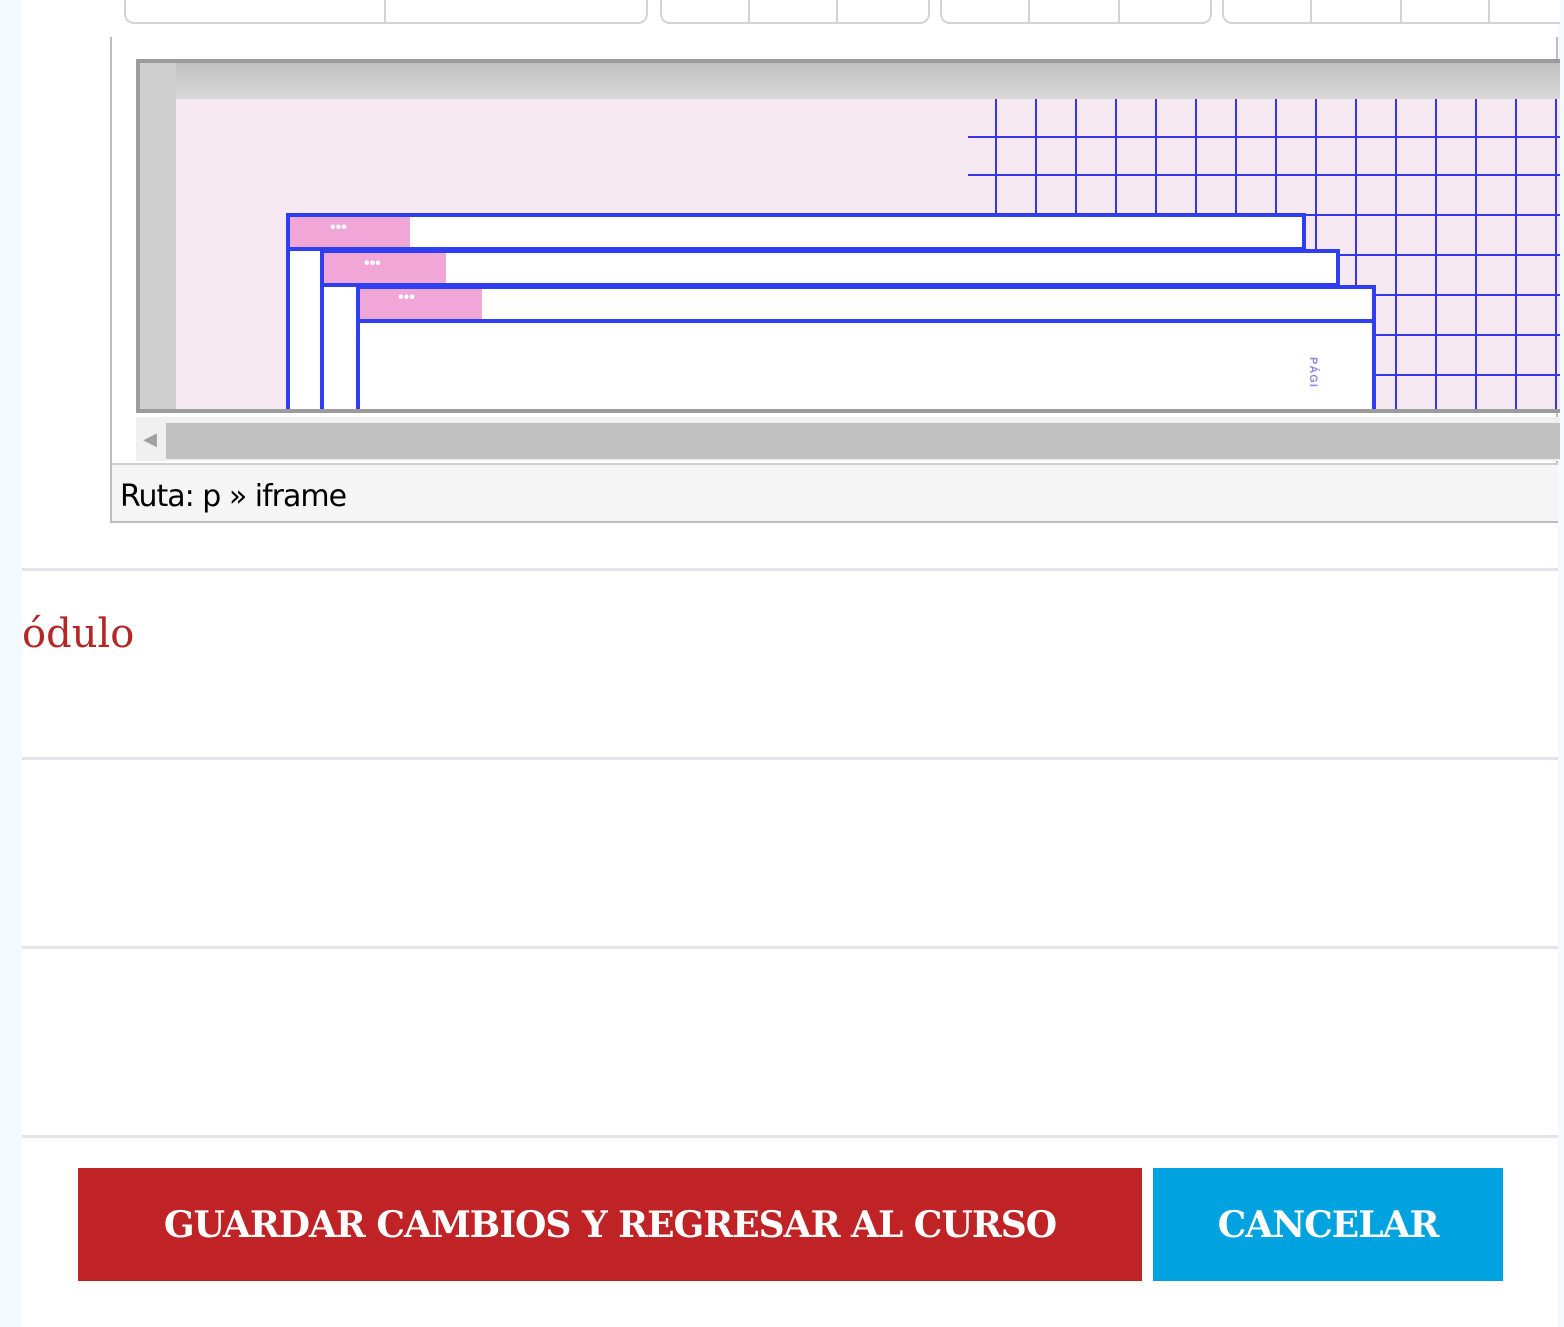 This screenshot has height=1327, width=1564. What do you see at coordinates (1328, 1224) in the screenshot?
I see `cancel-button: CANCELAR` at bounding box center [1328, 1224].